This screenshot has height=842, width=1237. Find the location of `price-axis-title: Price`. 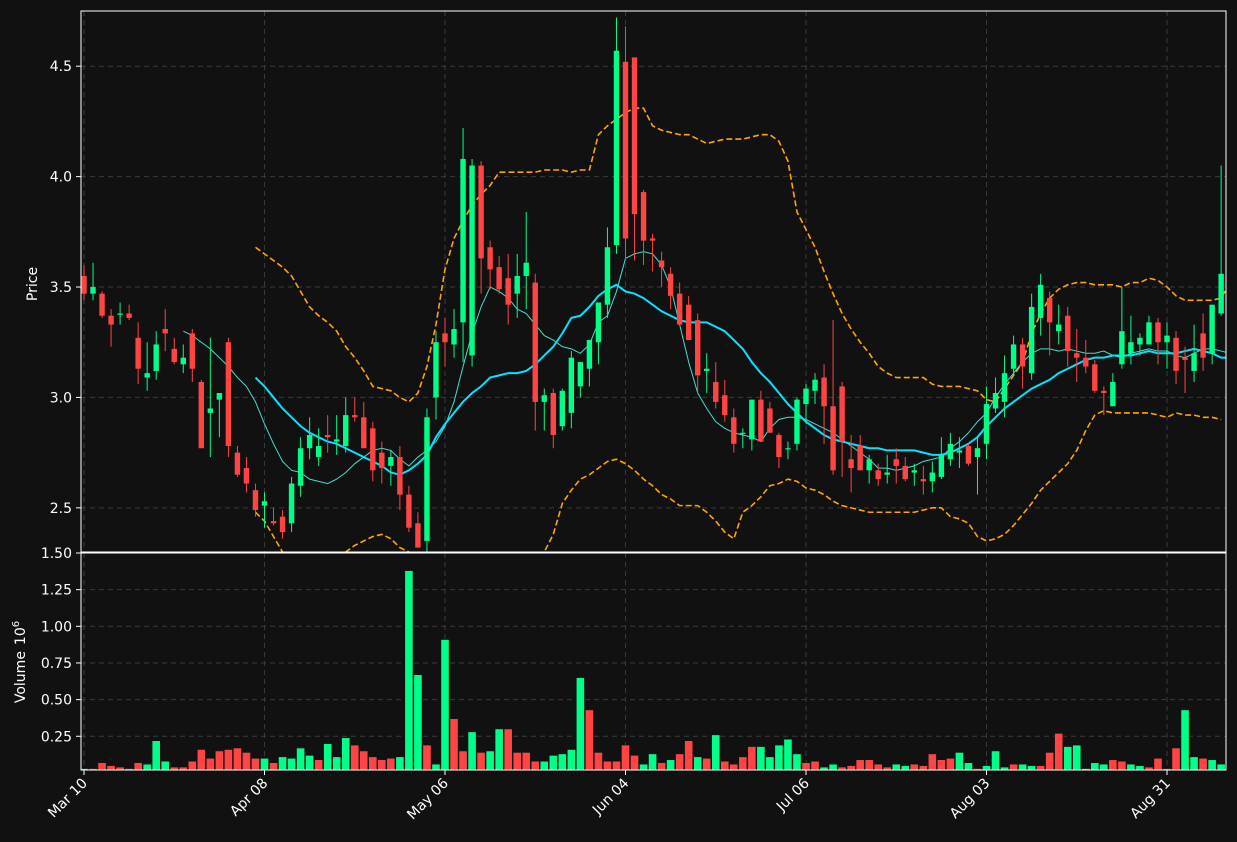

price-axis-title: Price is located at coordinates (33, 284).